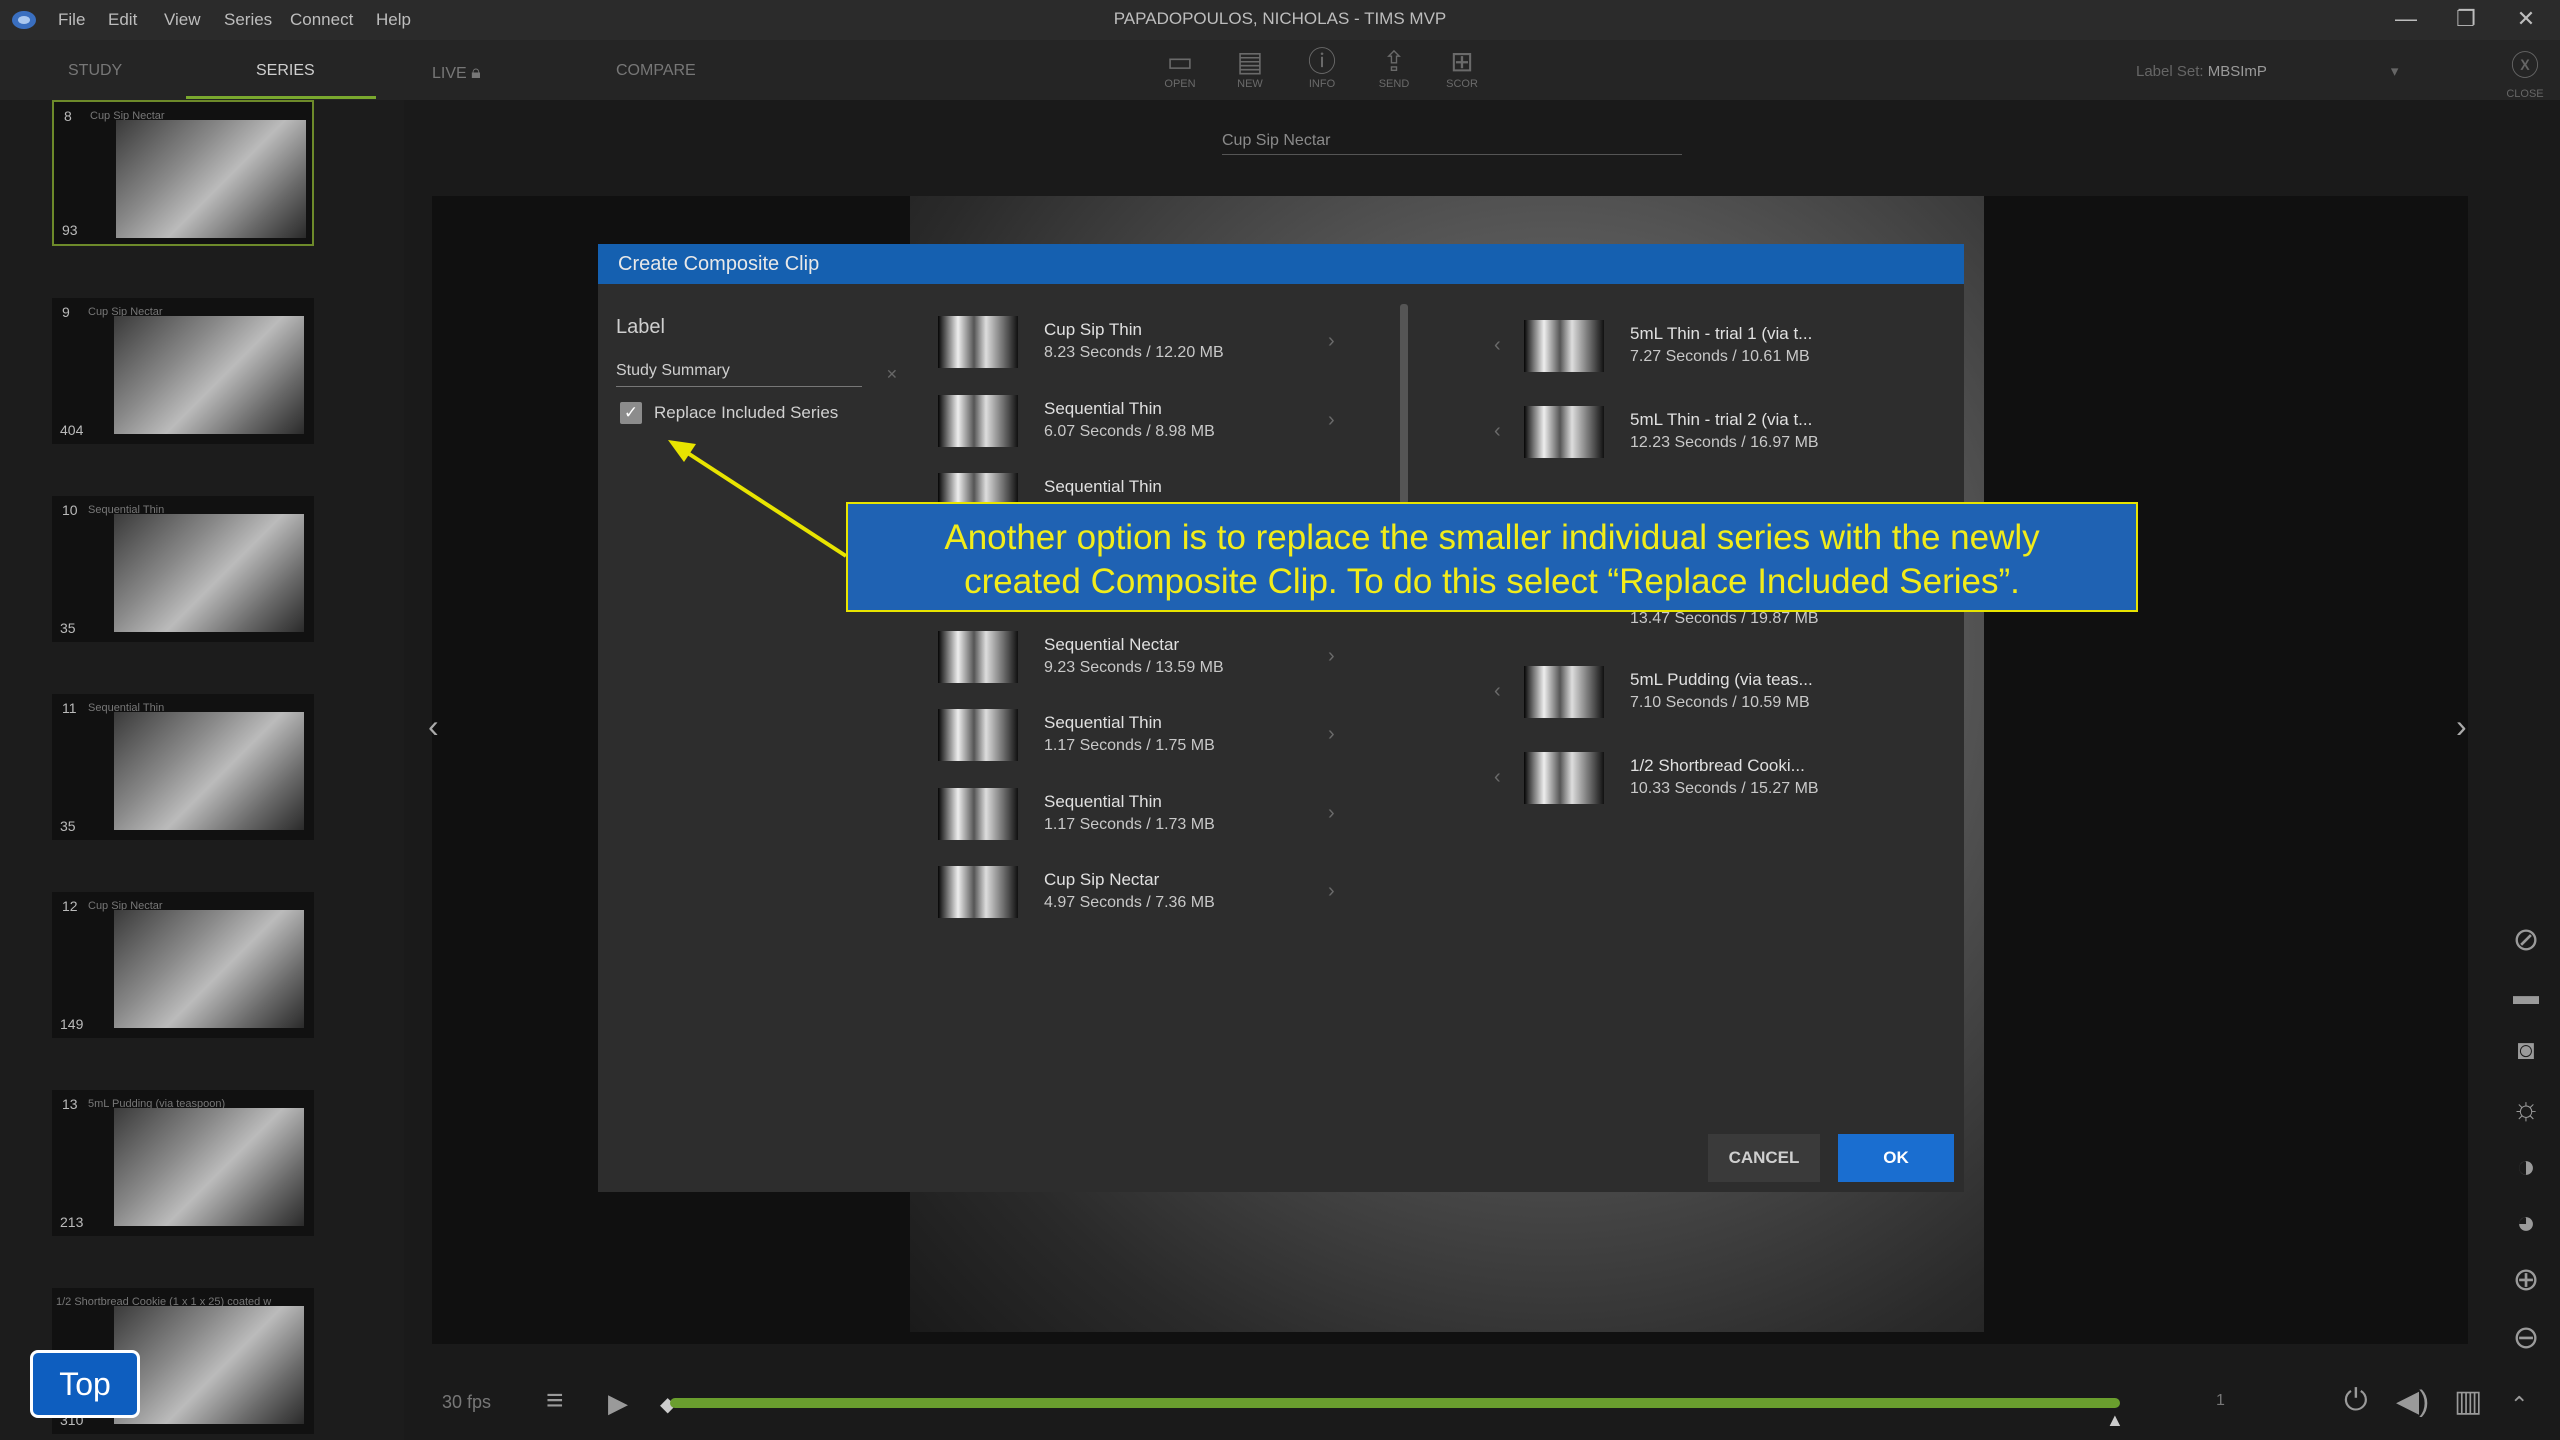  What do you see at coordinates (2461, 726) in the screenshot?
I see `next-arrow-icon: ›` at bounding box center [2461, 726].